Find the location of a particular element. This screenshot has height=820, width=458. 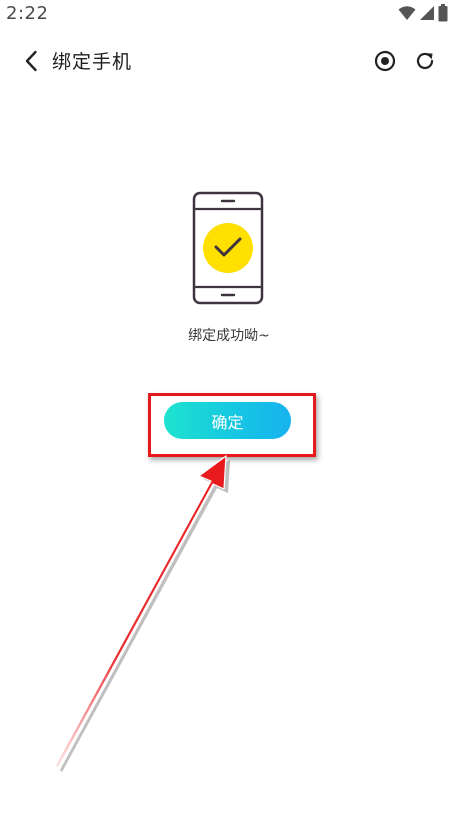

app-bar: 绑定手机 is located at coordinates (229, 61).